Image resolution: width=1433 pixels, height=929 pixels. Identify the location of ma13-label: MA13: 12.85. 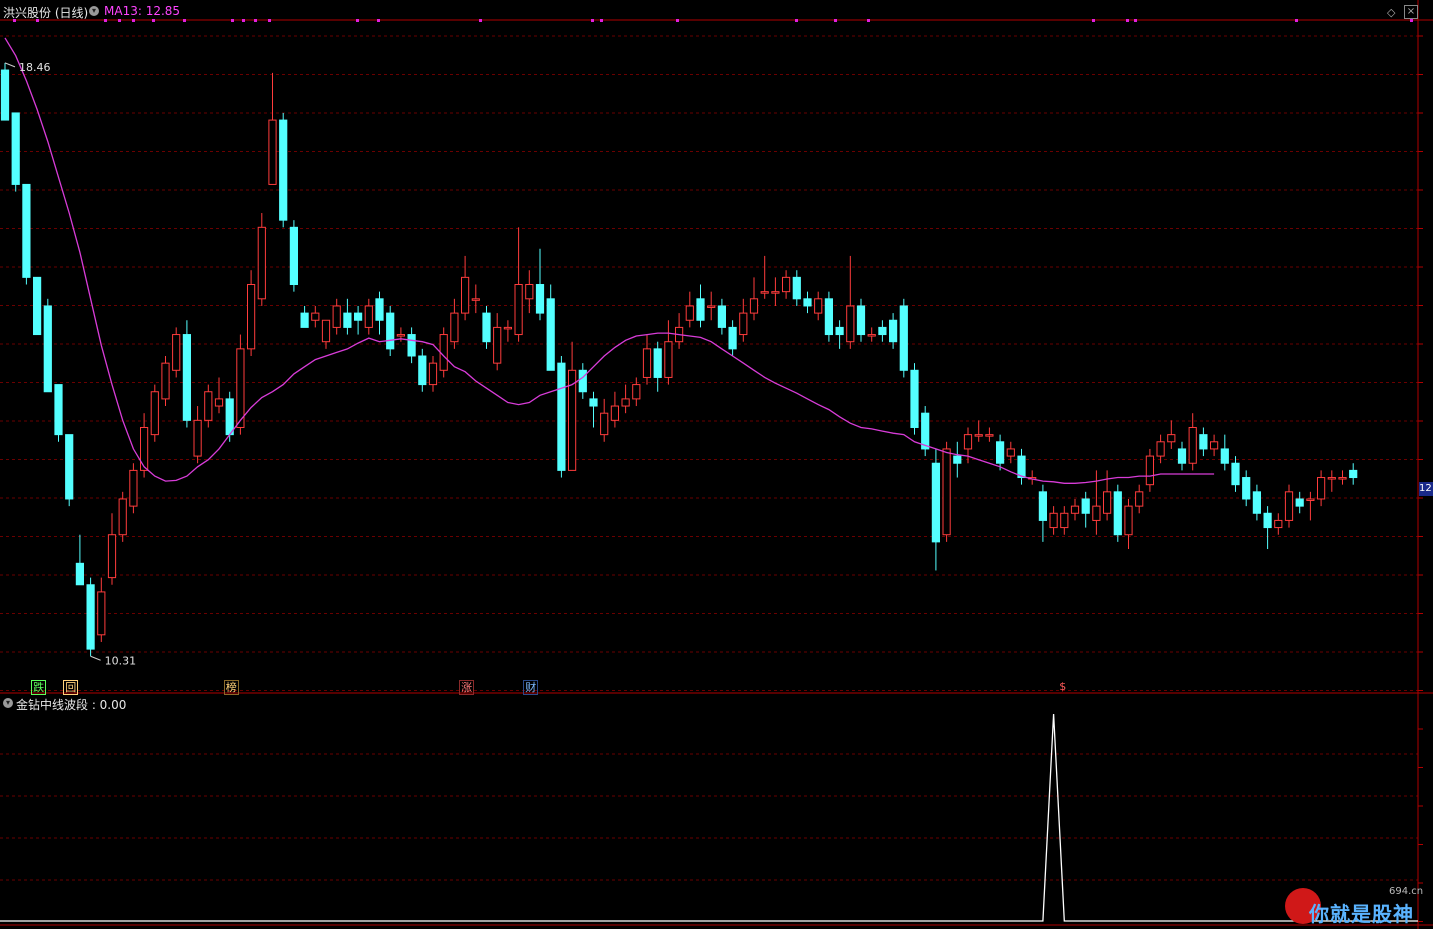
(142, 11).